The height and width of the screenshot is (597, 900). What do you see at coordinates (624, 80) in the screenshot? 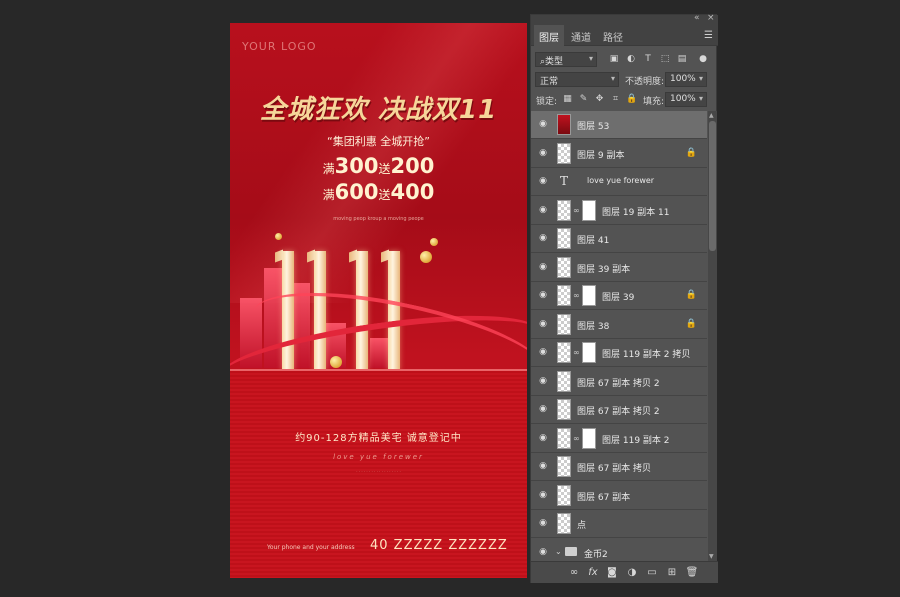
I see `blend-row: 正常 ▾ 不透明度: 100% ▾` at bounding box center [624, 80].